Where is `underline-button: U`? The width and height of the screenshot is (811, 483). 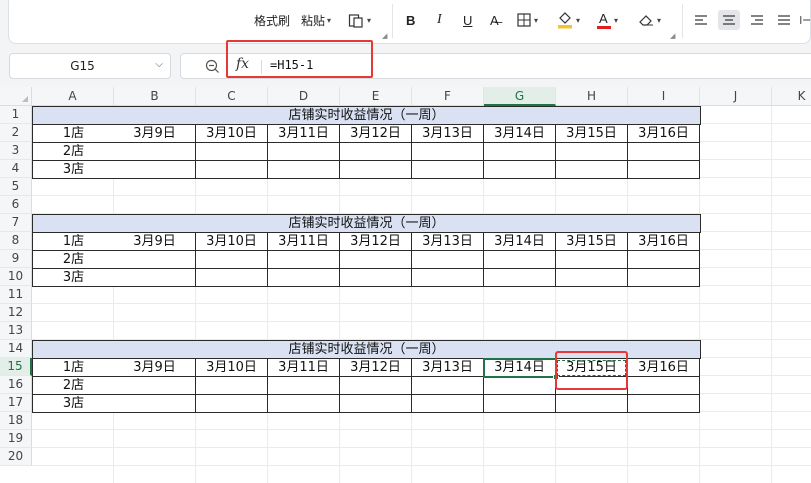
underline-button: U is located at coordinates (467, 20).